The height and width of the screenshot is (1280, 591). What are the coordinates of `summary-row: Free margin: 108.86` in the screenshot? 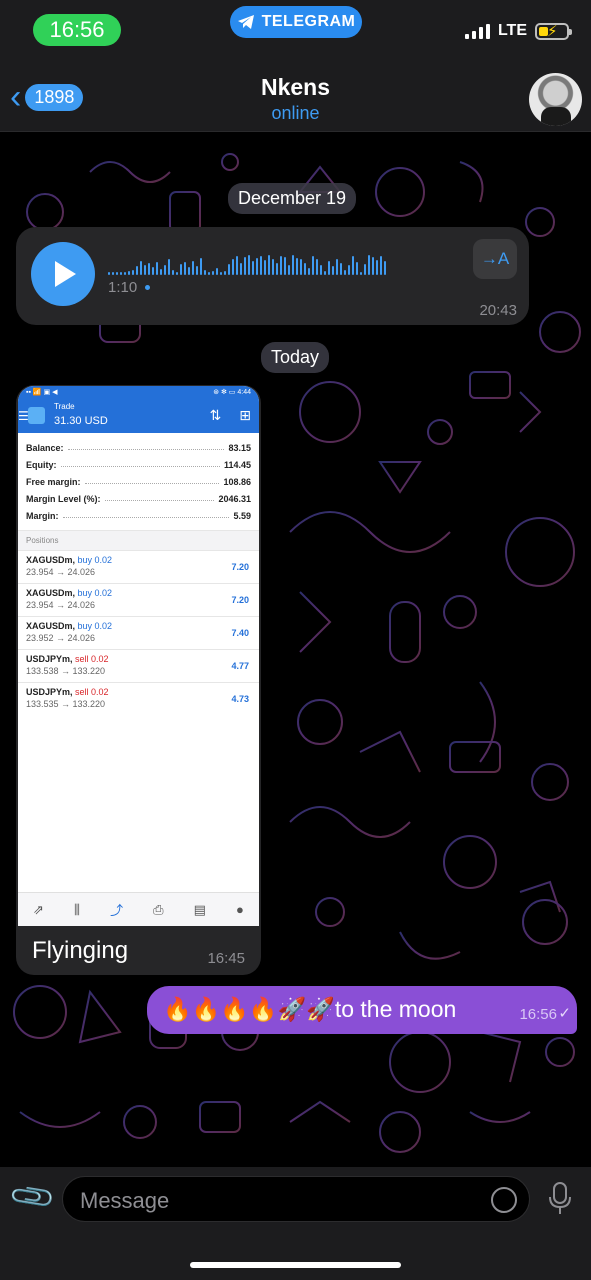 It's located at (138, 481).